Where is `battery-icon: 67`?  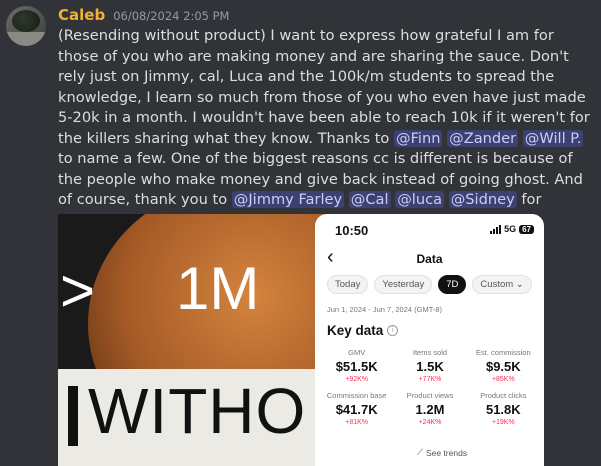 battery-icon: 67 is located at coordinates (526, 229).